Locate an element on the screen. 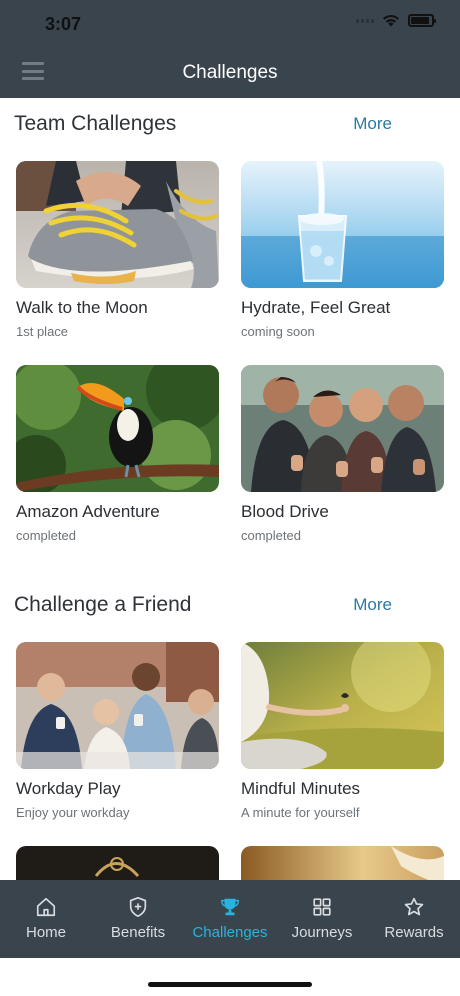  sneaker-lacing-photo is located at coordinates (117, 224).